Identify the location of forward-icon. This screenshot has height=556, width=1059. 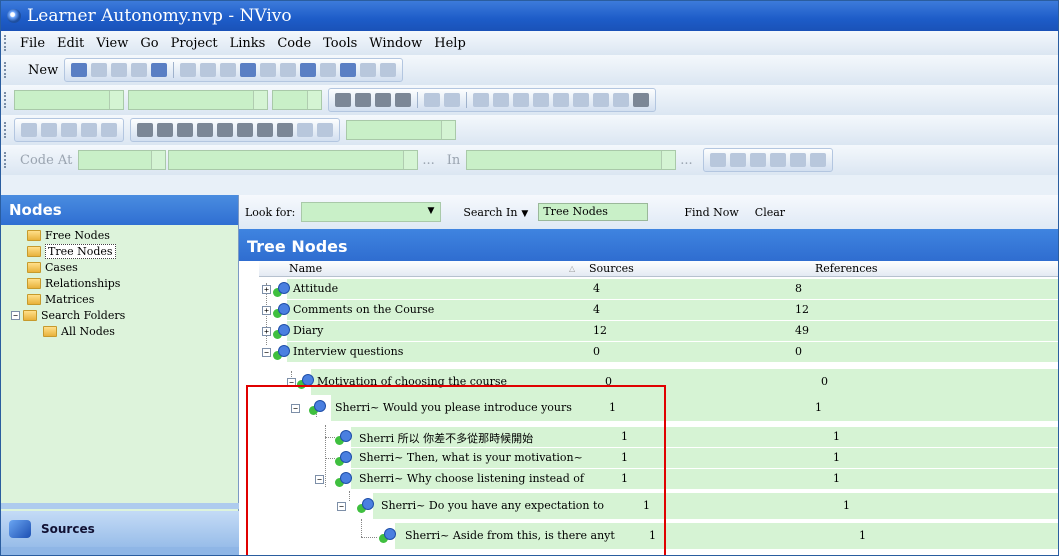
(49, 130).